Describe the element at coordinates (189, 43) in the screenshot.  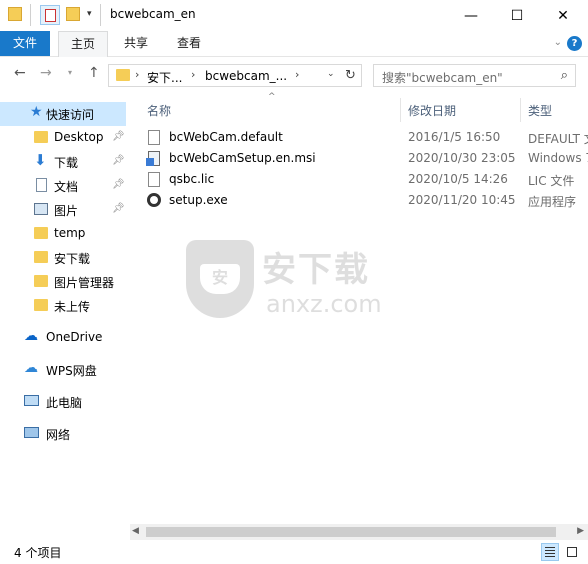
I see `tab-view: 查看` at that location.